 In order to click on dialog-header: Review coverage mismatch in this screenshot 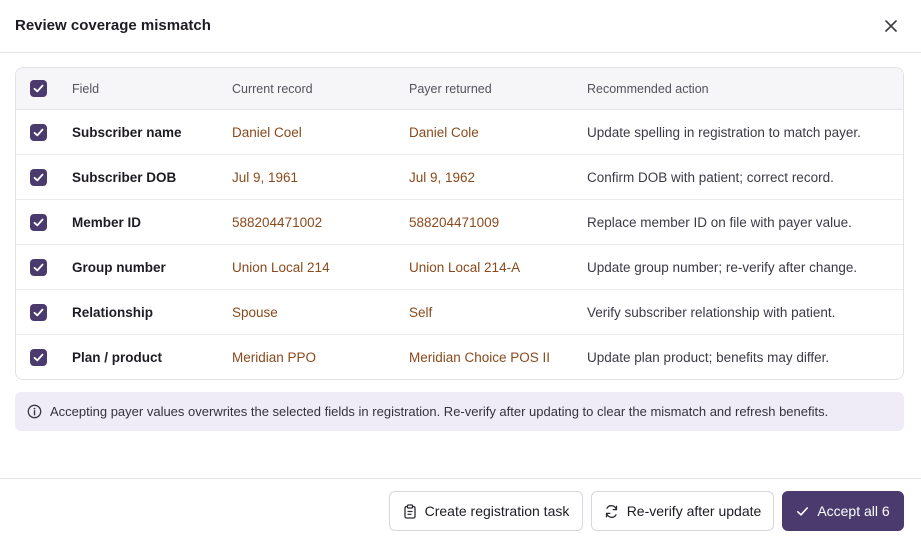, I will do `click(460, 26)`.